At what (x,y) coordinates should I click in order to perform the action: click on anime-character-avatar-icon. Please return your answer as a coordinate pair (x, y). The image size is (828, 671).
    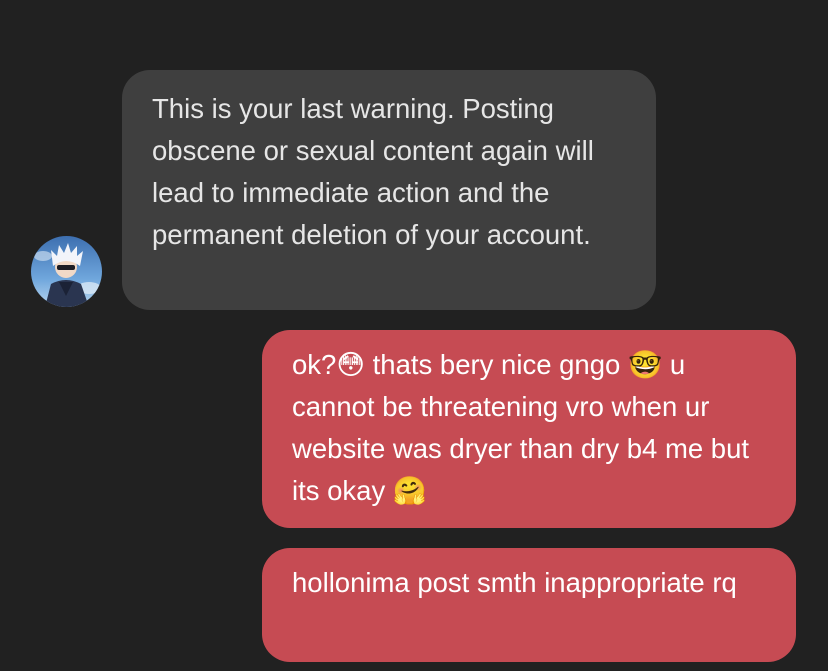
    Looking at the image, I should click on (66, 271).